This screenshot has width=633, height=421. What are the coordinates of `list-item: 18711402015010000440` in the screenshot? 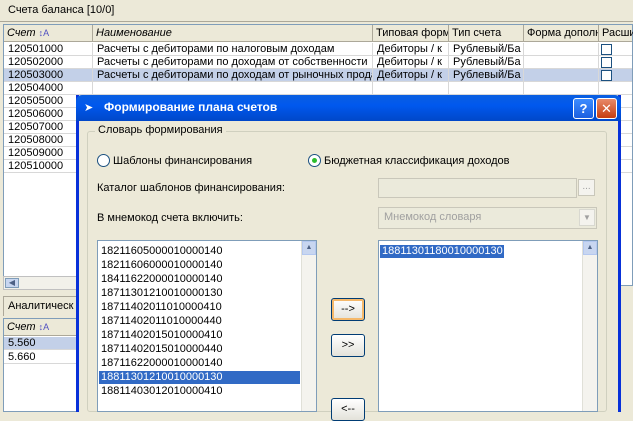 It's located at (199, 349).